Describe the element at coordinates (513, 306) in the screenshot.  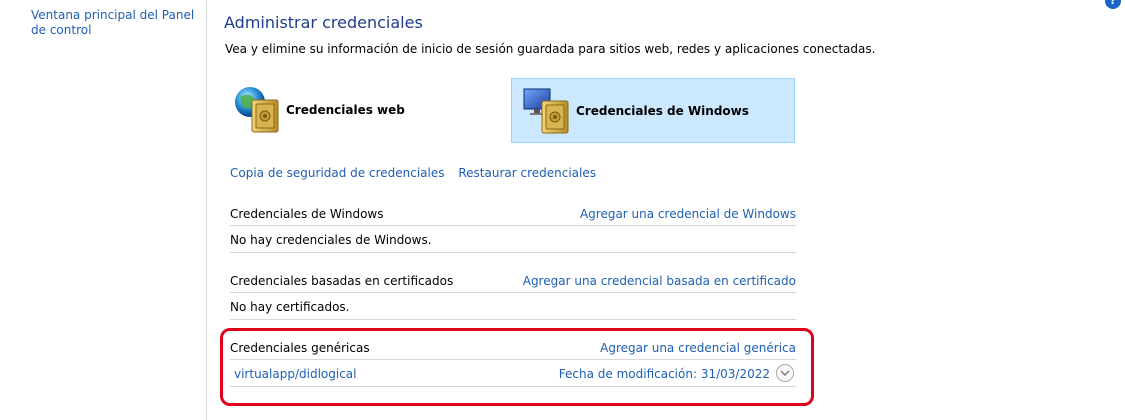
I see `section-body: No hay certificados.` at that location.